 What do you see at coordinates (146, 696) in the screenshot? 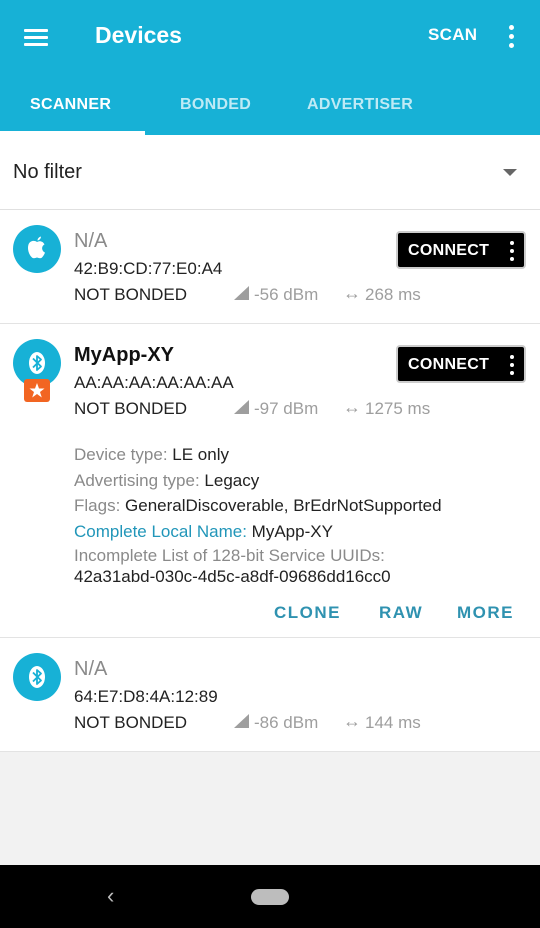
I see `device-address: 64:E7:D8:4A:12:89` at bounding box center [146, 696].